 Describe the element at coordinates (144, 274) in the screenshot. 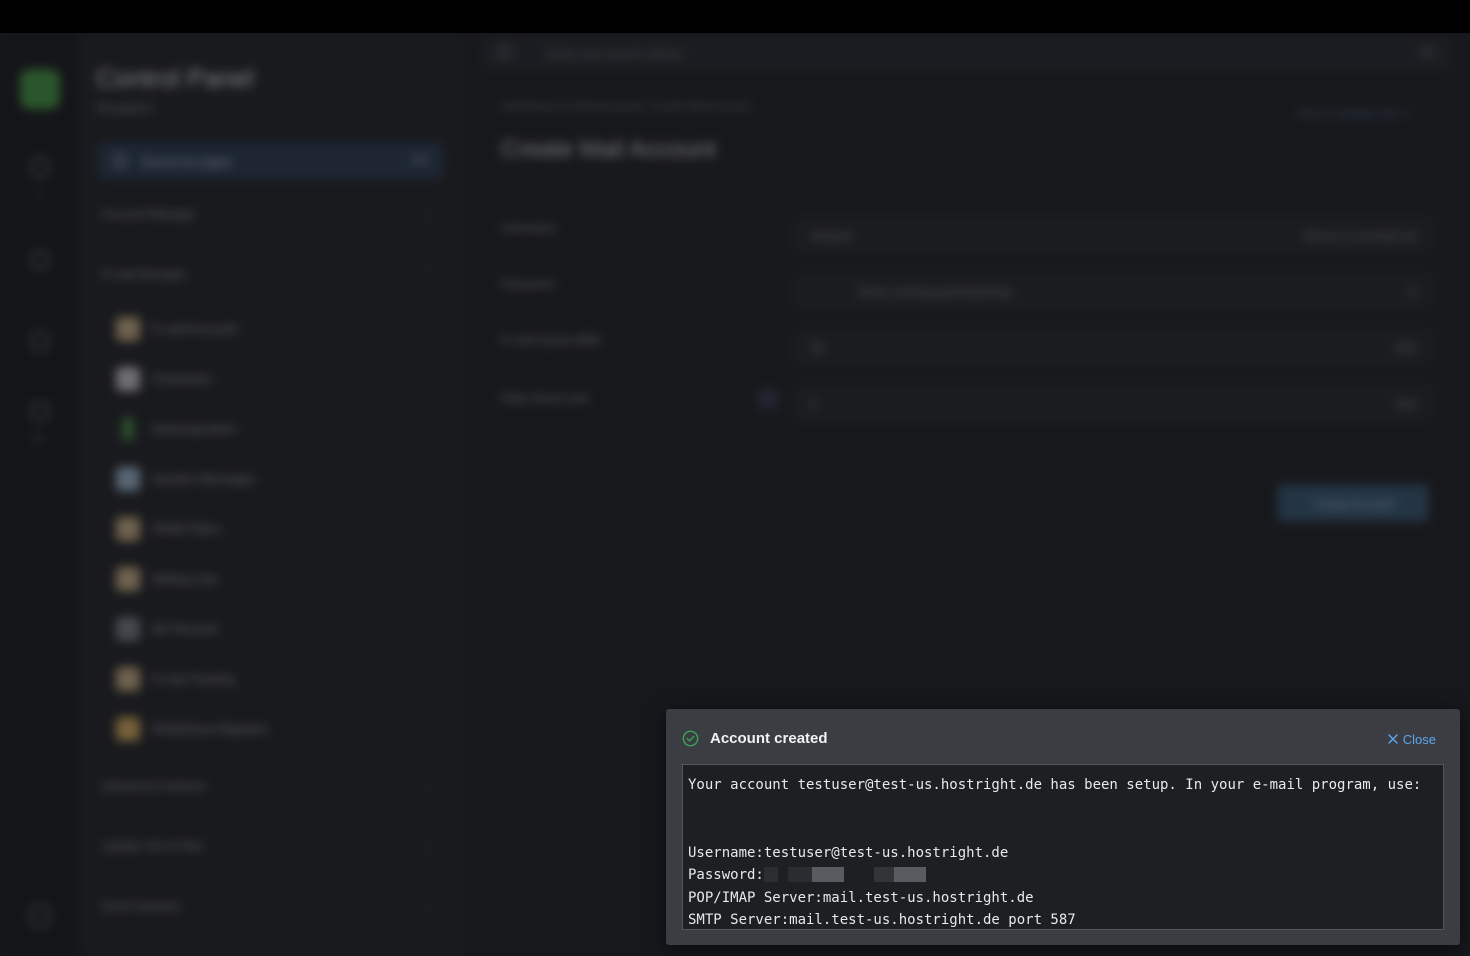

I see `section-label: E-mail Manager` at that location.